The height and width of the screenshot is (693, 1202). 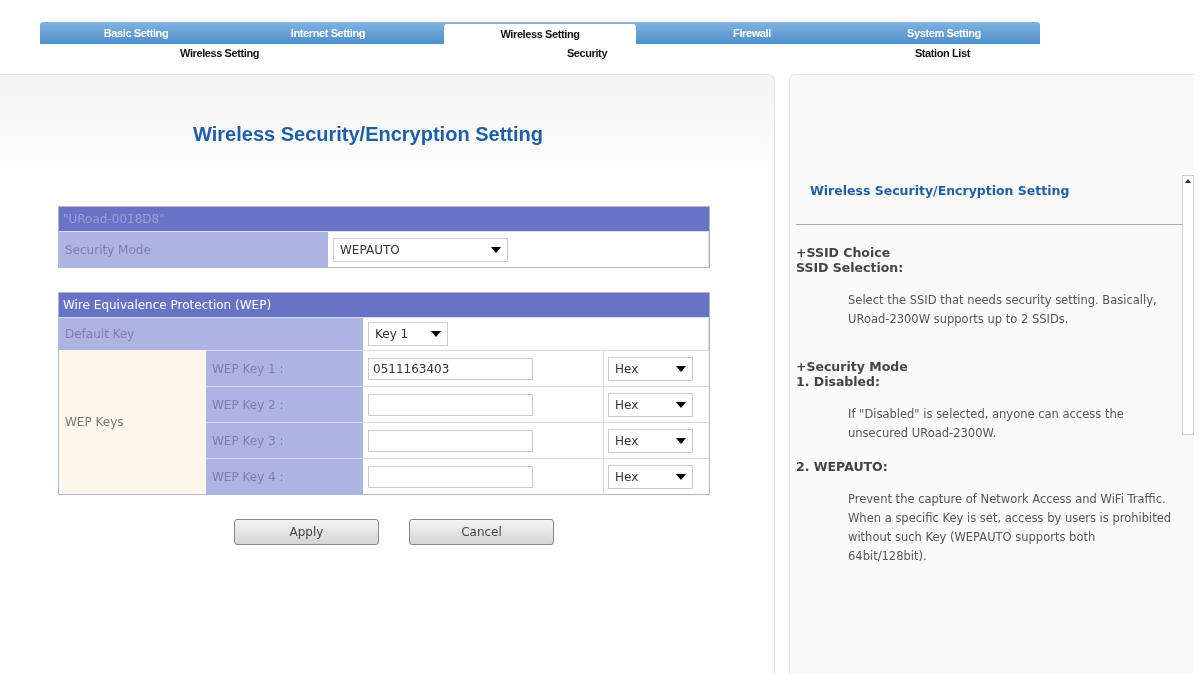 I want to click on group-label: WEP Keys, so click(x=132, y=422).